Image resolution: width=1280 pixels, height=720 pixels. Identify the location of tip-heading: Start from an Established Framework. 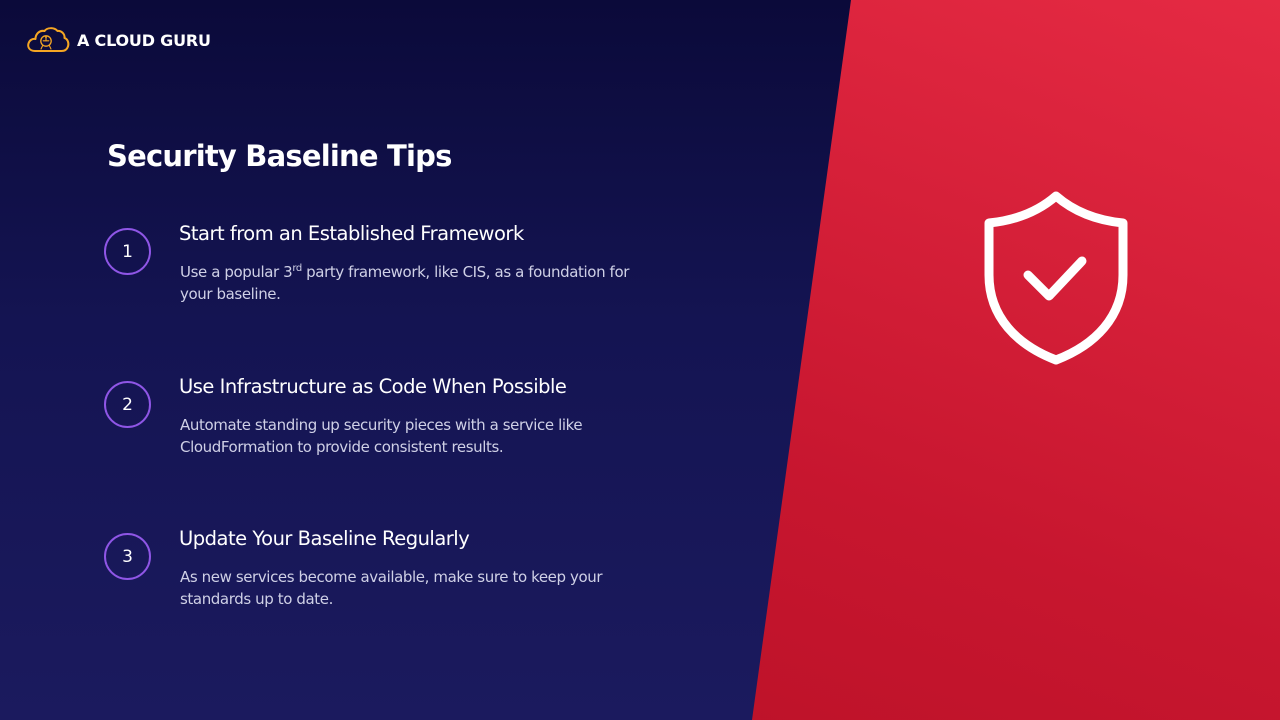
(351, 233).